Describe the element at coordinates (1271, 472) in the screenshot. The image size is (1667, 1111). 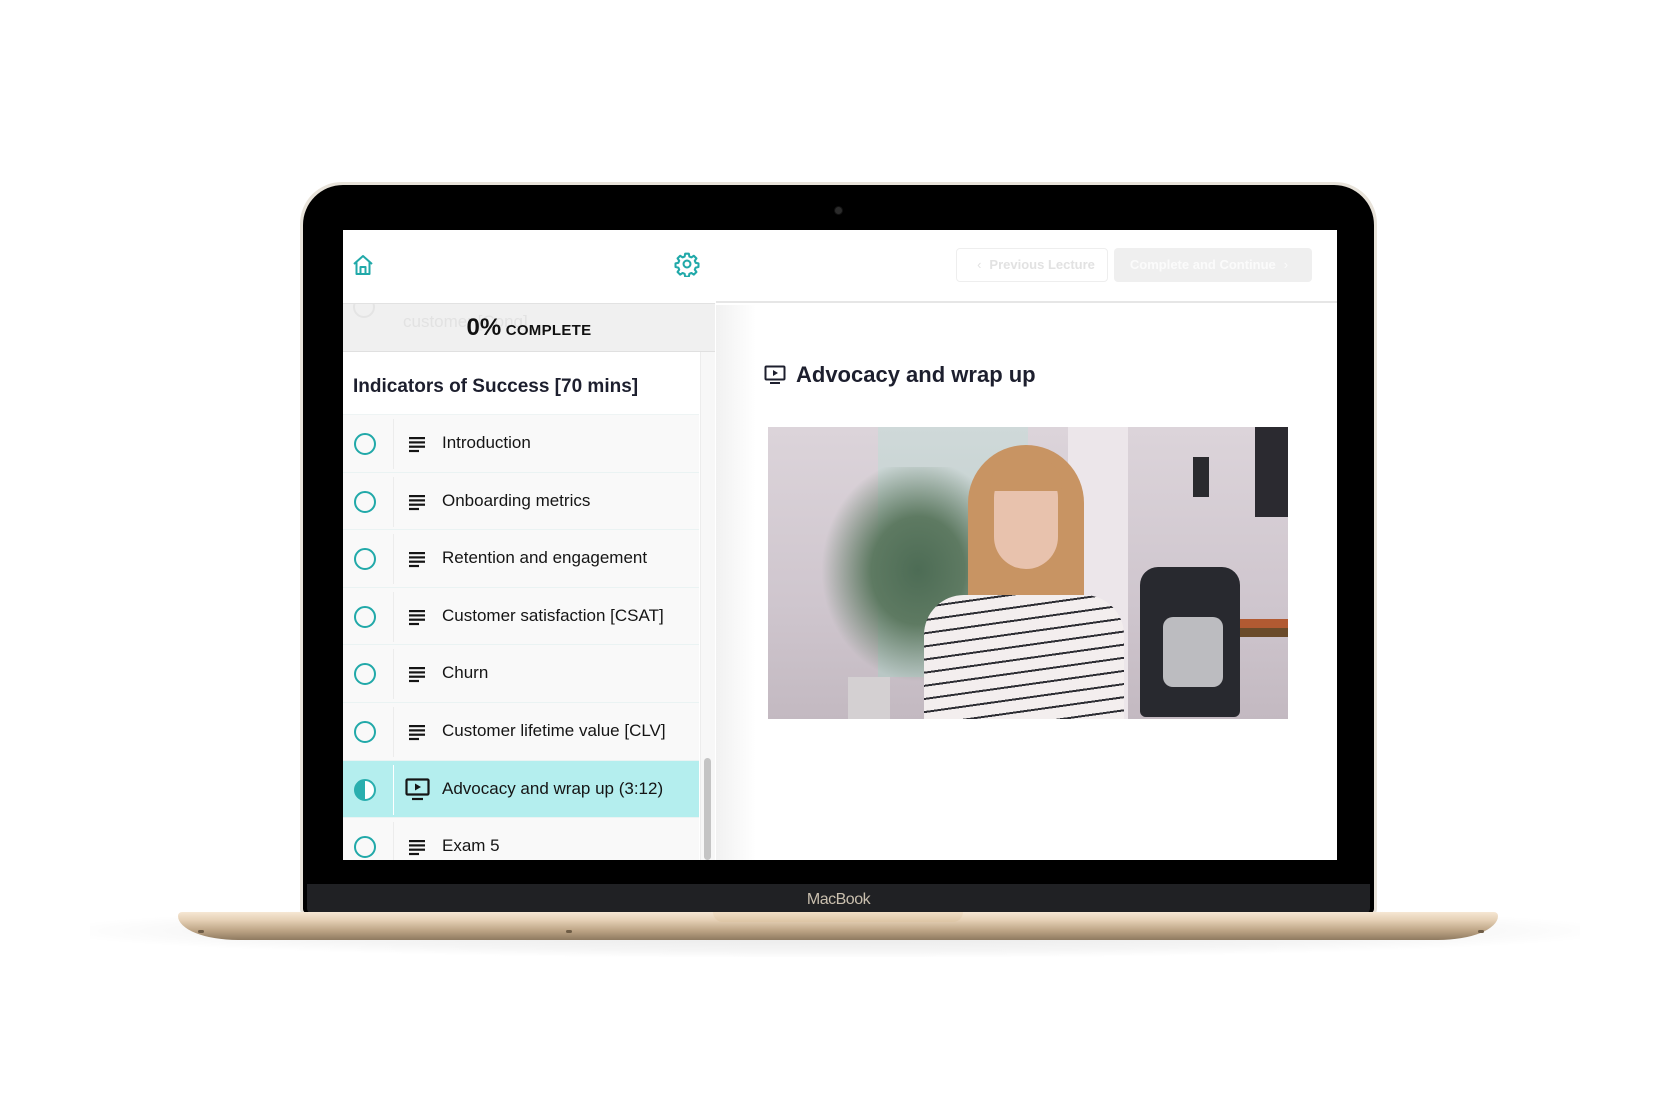
I see `video-bg-frame` at that location.